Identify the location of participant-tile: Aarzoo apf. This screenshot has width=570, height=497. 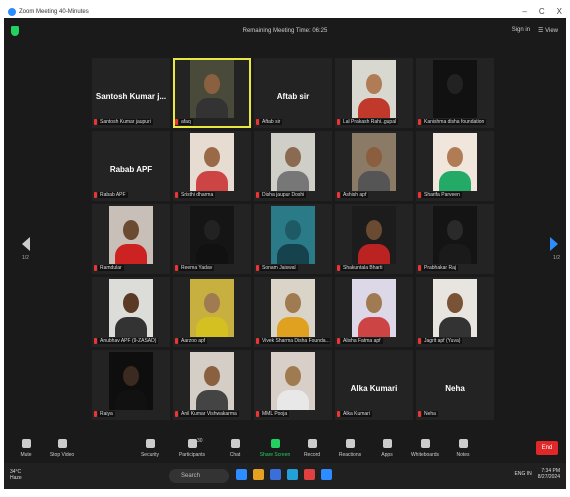
(212, 312).